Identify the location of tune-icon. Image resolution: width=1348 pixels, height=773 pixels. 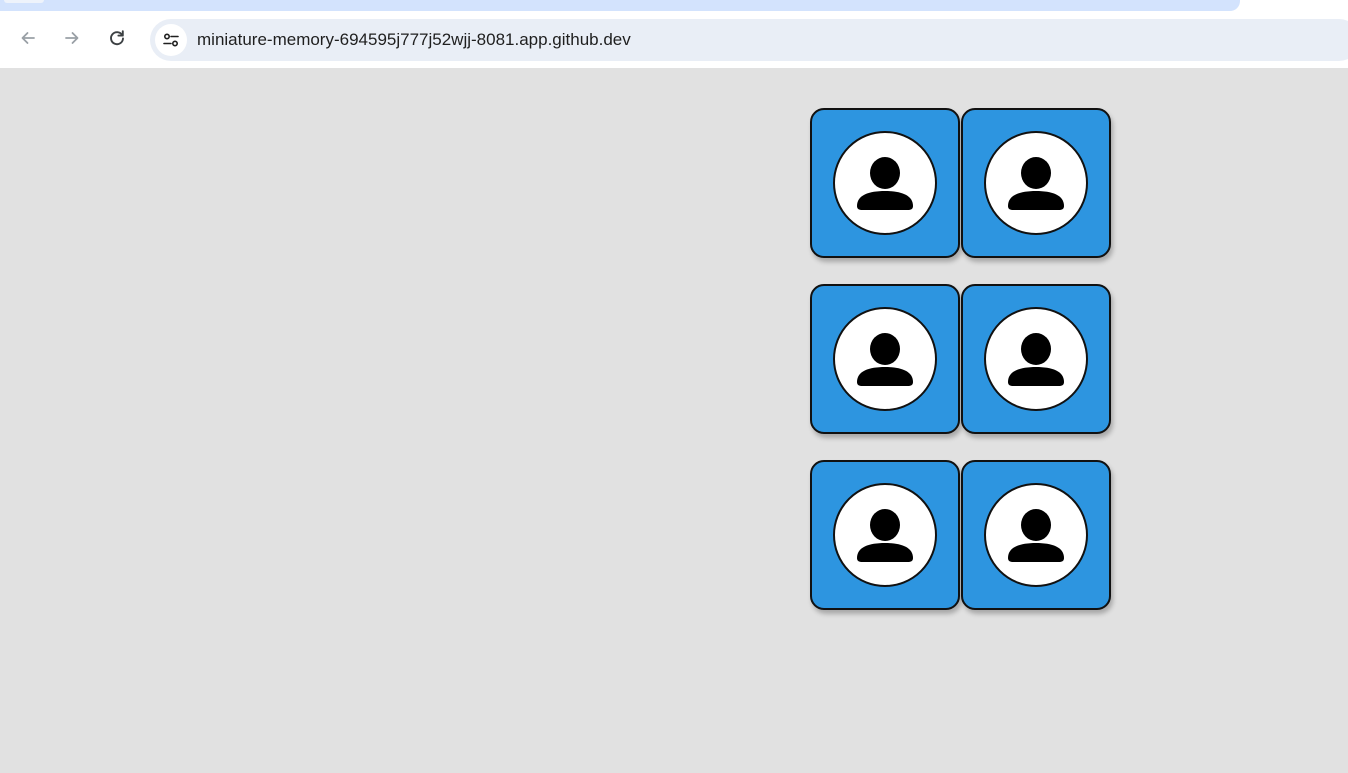
(171, 40).